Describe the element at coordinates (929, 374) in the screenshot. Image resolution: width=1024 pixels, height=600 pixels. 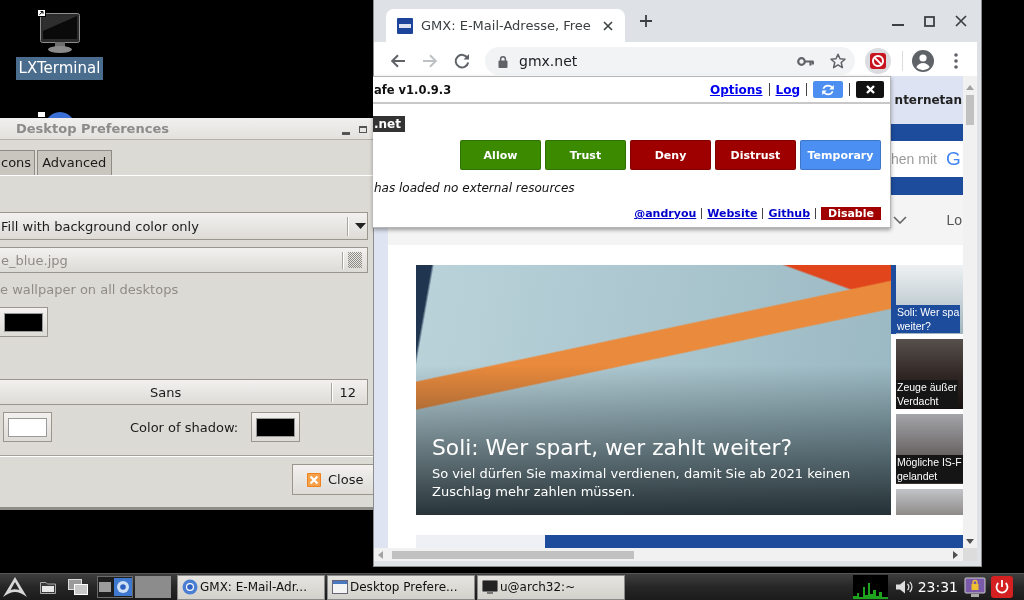
I see `teaser-thumbnail: Zeuge äußer Verdacht` at that location.